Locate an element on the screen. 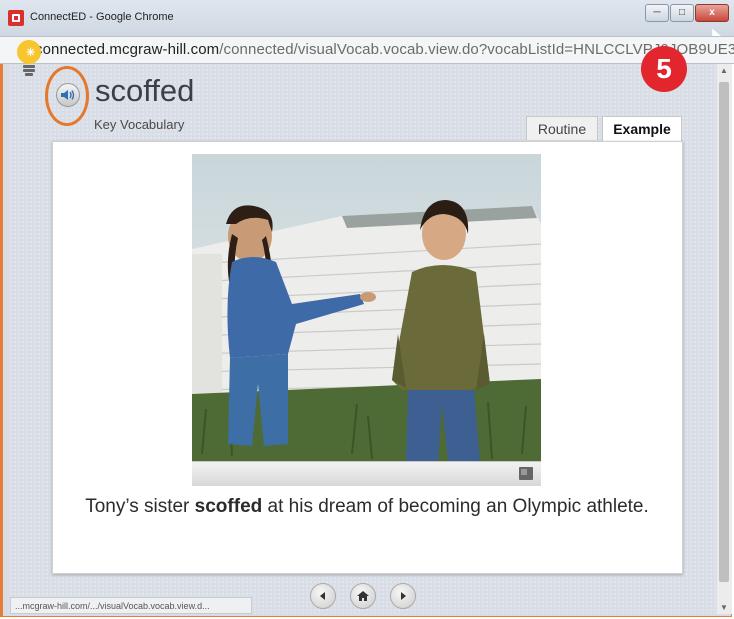 The height and width of the screenshot is (619, 734). audio-button is located at coordinates (68, 95).